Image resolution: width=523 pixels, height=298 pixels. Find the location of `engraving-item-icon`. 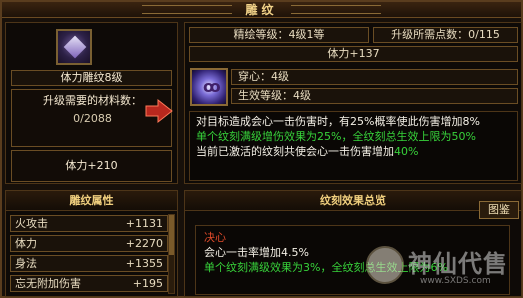

engraving-item-icon is located at coordinates (74, 47).